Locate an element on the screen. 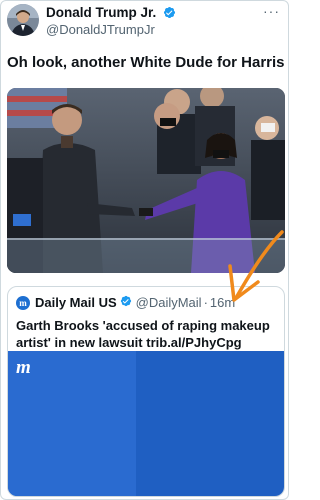 This screenshot has width=320, height=500. quoted-link: trib.al/PJhyCpg is located at coordinates (193, 342).